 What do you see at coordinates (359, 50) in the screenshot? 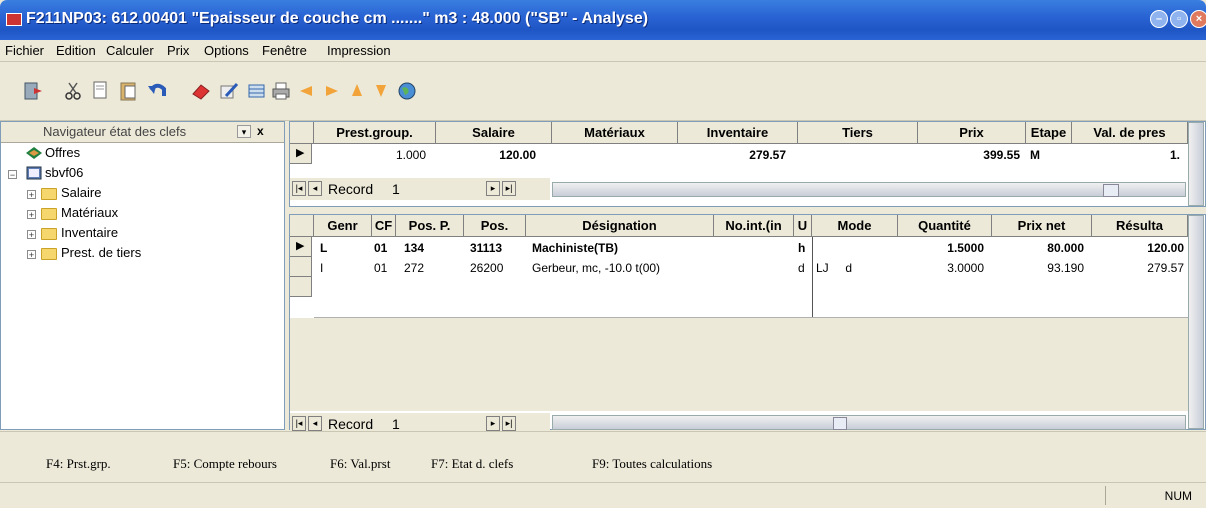
I see `menu-impression: Impression` at bounding box center [359, 50].